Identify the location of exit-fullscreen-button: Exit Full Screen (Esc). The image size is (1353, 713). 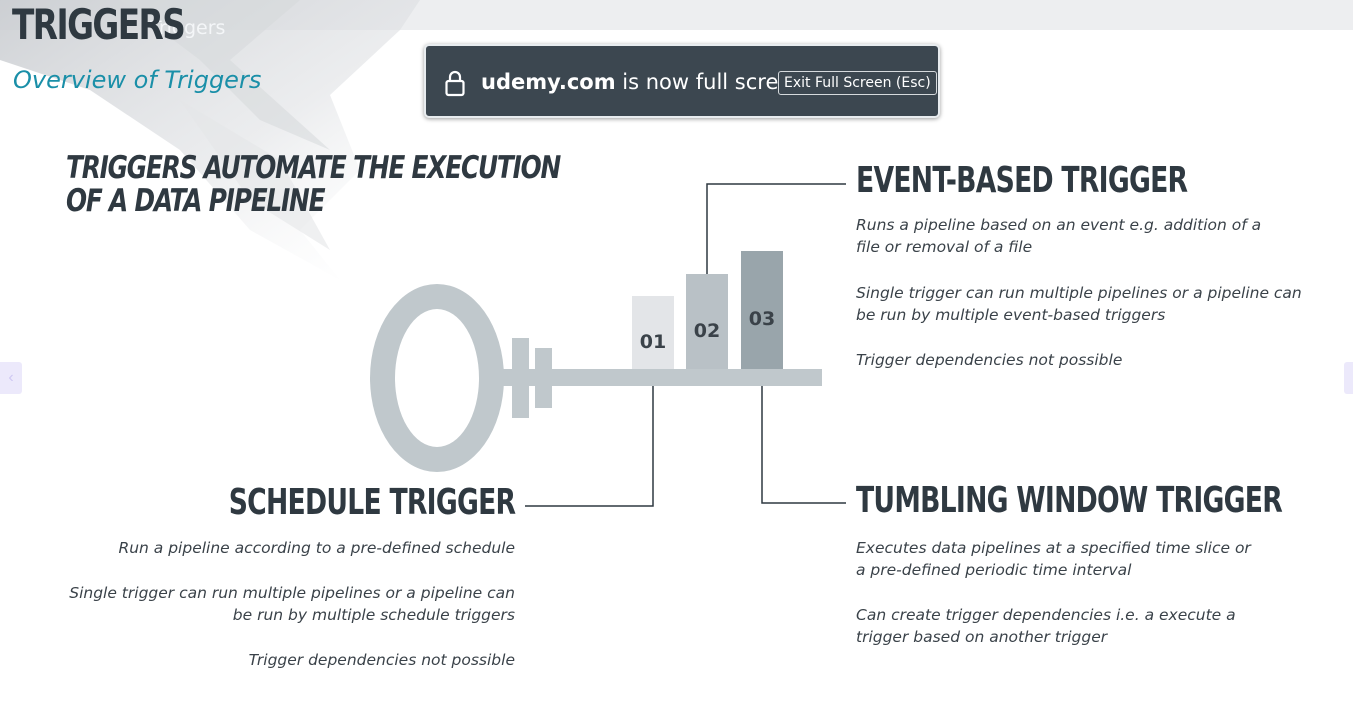
(857, 83).